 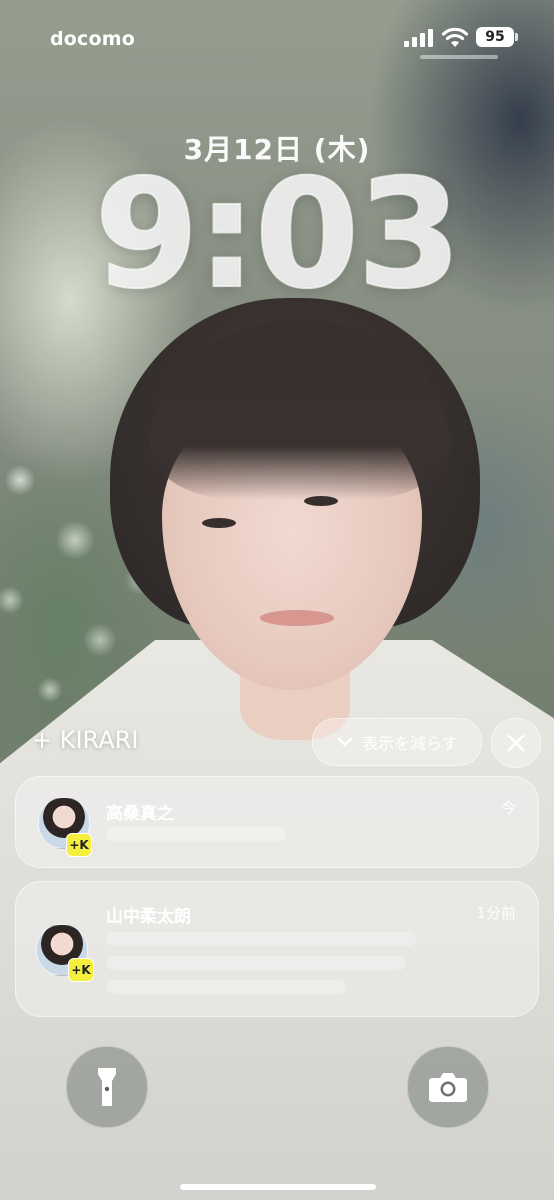 What do you see at coordinates (148, 917) in the screenshot?
I see `notification-sender: 山中柔太朗` at bounding box center [148, 917].